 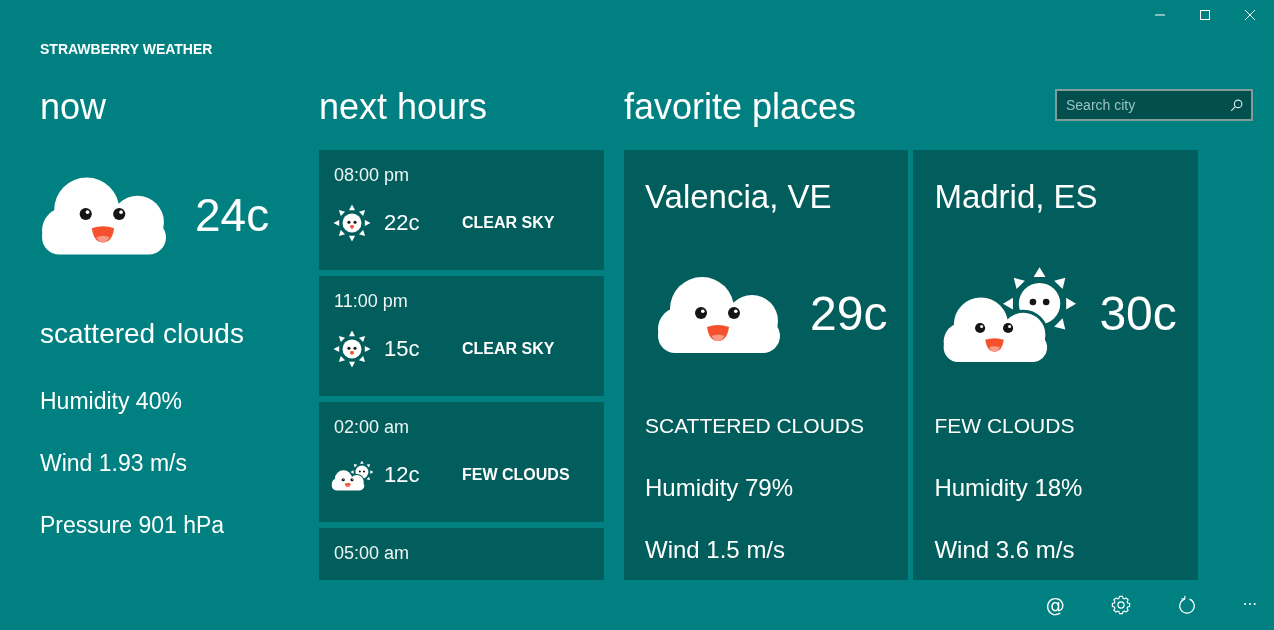 I want to click on section-heading: now, so click(x=73, y=107).